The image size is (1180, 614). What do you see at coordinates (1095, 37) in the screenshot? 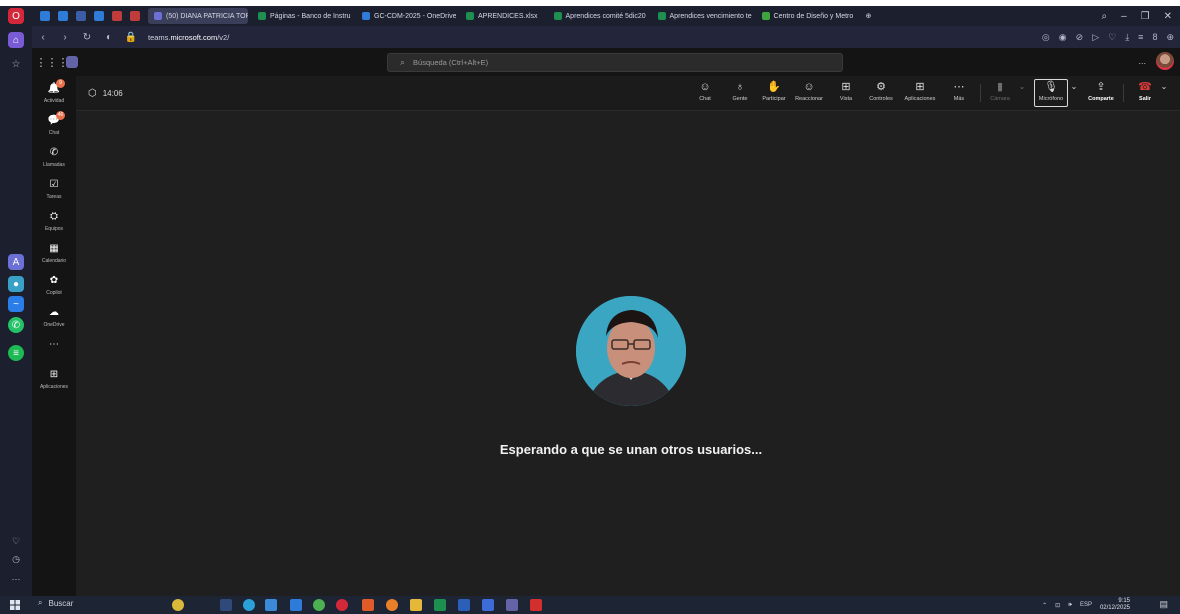
I see `play-icon: ▷` at bounding box center [1095, 37].